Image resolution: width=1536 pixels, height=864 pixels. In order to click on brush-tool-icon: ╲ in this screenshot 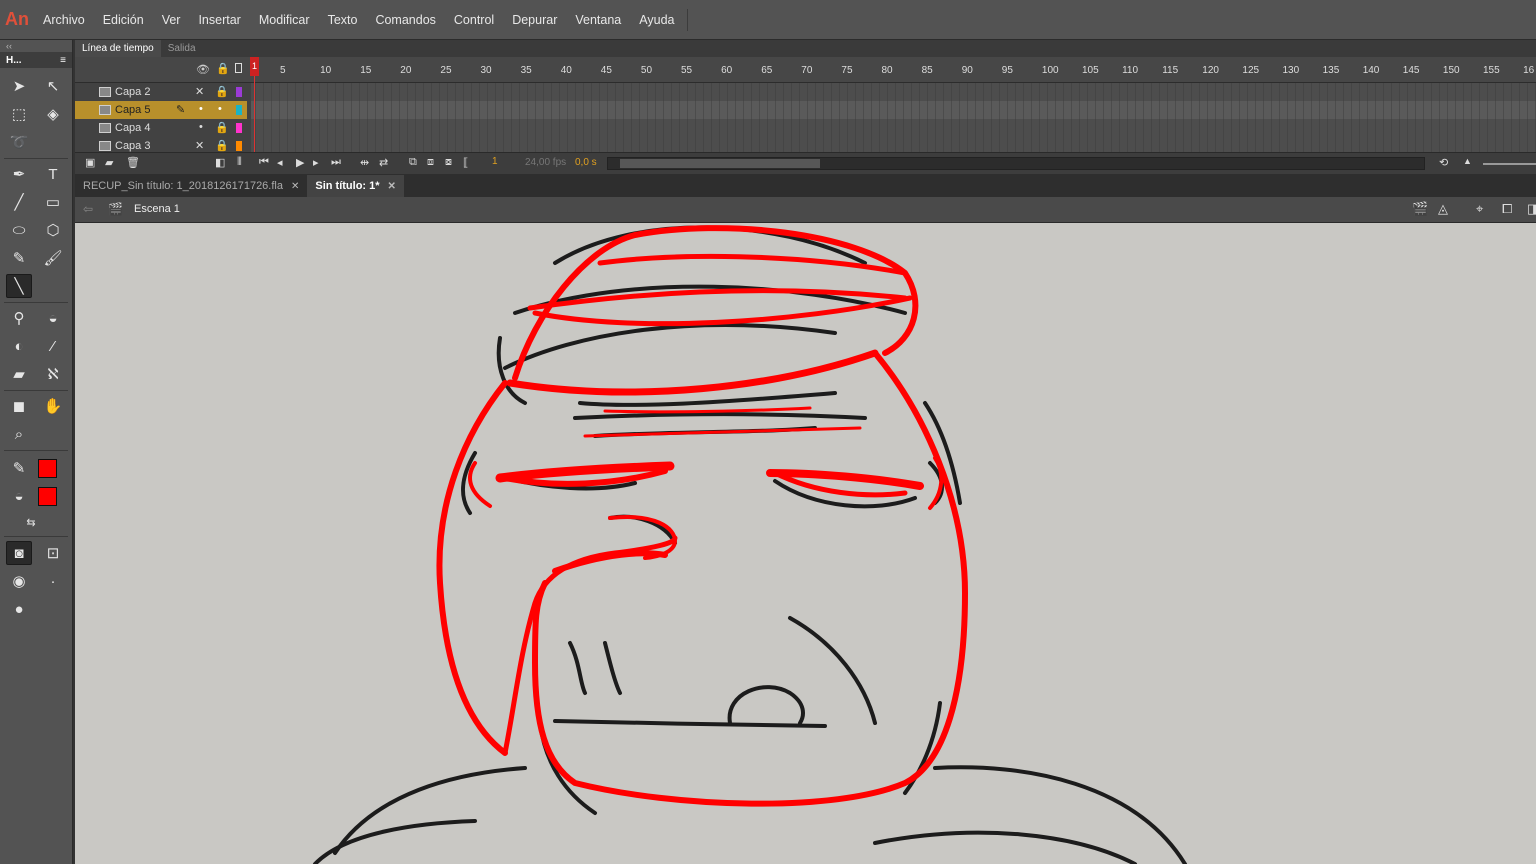, I will do `click(19, 286)`.